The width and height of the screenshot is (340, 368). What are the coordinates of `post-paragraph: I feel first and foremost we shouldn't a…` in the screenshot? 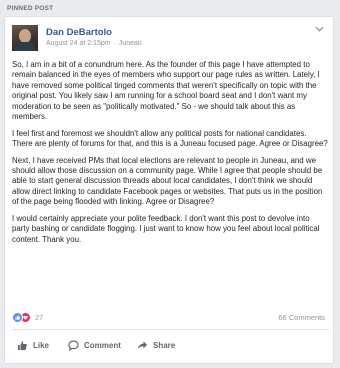 It's located at (170, 138).